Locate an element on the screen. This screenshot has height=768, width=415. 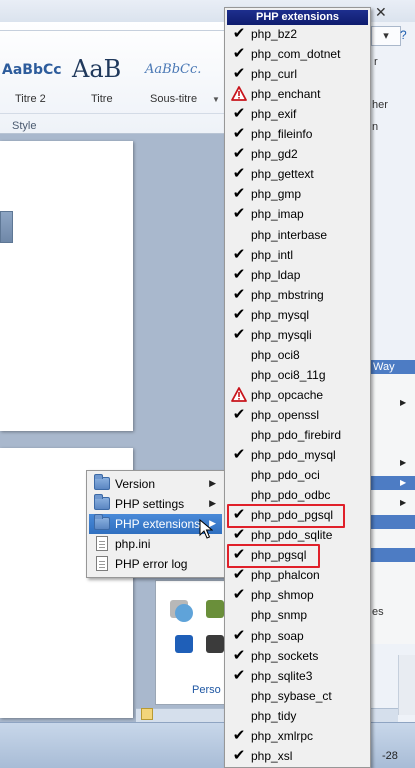
extension-item: ✔ php_exif is located at coordinates (297, 115).